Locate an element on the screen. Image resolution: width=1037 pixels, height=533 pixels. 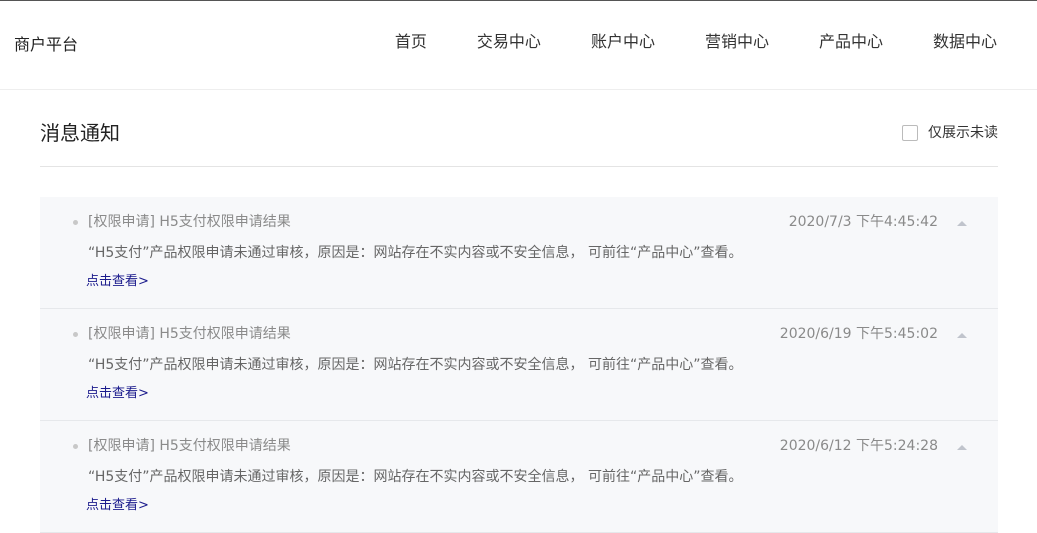
nav-item-home: 首页 is located at coordinates (411, 42).